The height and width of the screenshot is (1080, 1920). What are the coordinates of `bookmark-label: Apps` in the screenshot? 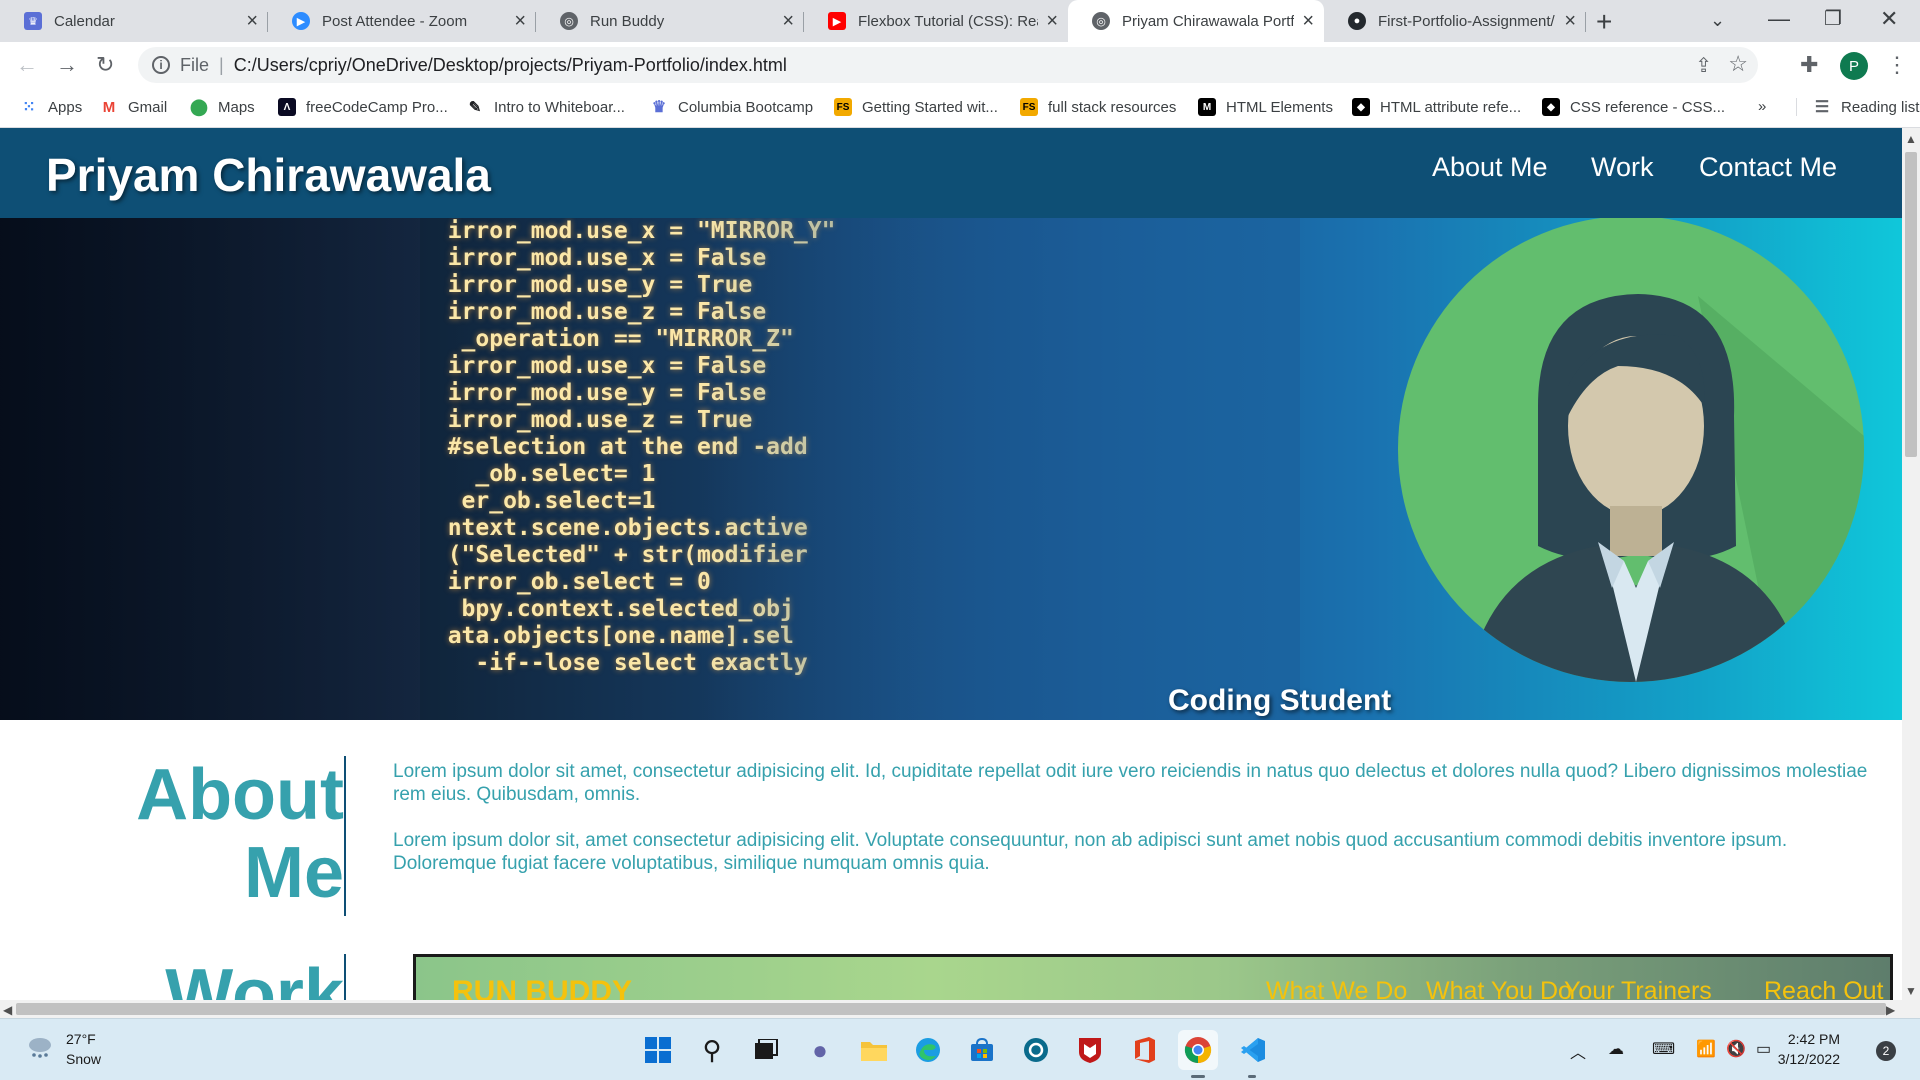 It's located at (65, 107).